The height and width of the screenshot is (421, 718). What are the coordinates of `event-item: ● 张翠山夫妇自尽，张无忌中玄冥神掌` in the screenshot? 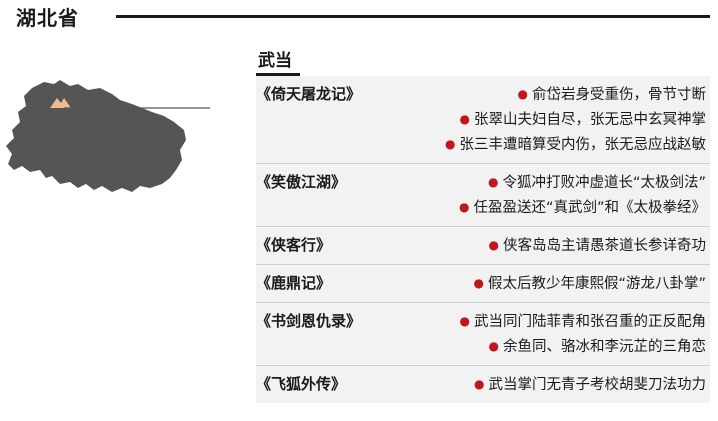 It's located at (575, 119).